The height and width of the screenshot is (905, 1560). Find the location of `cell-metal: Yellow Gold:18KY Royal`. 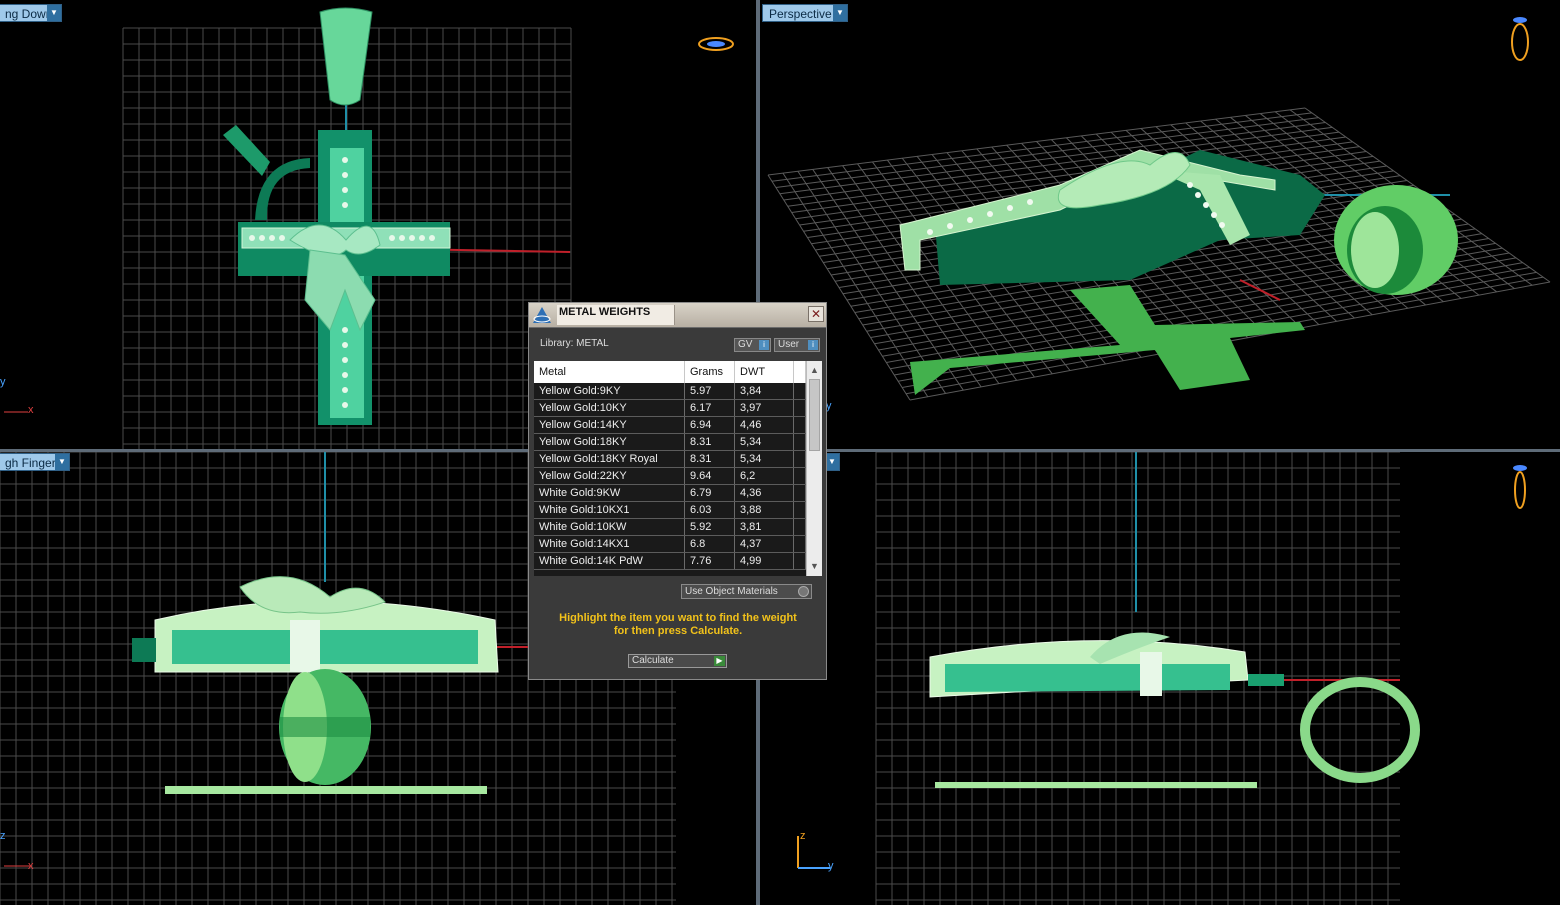

cell-metal: Yellow Gold:18KY Royal is located at coordinates (609, 459).